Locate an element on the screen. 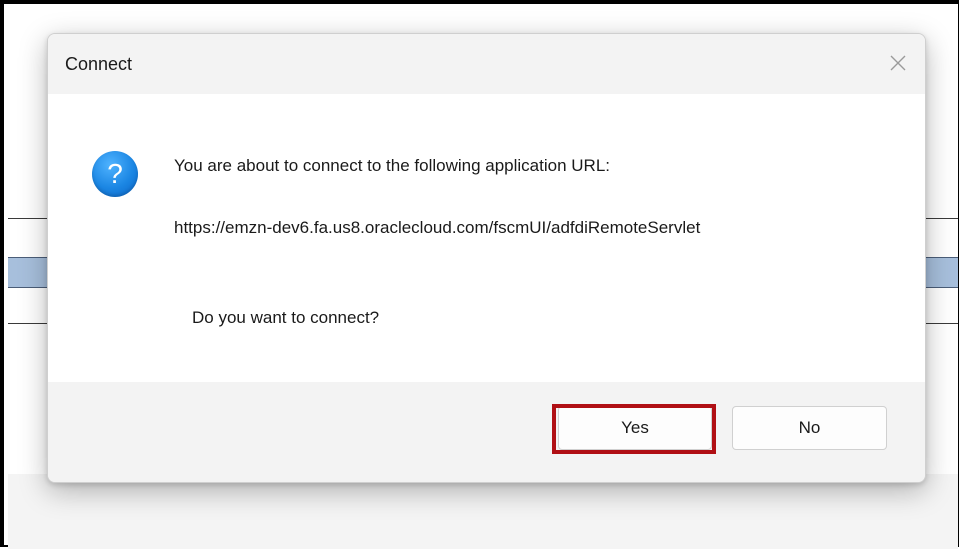  no-button: No is located at coordinates (809, 428).